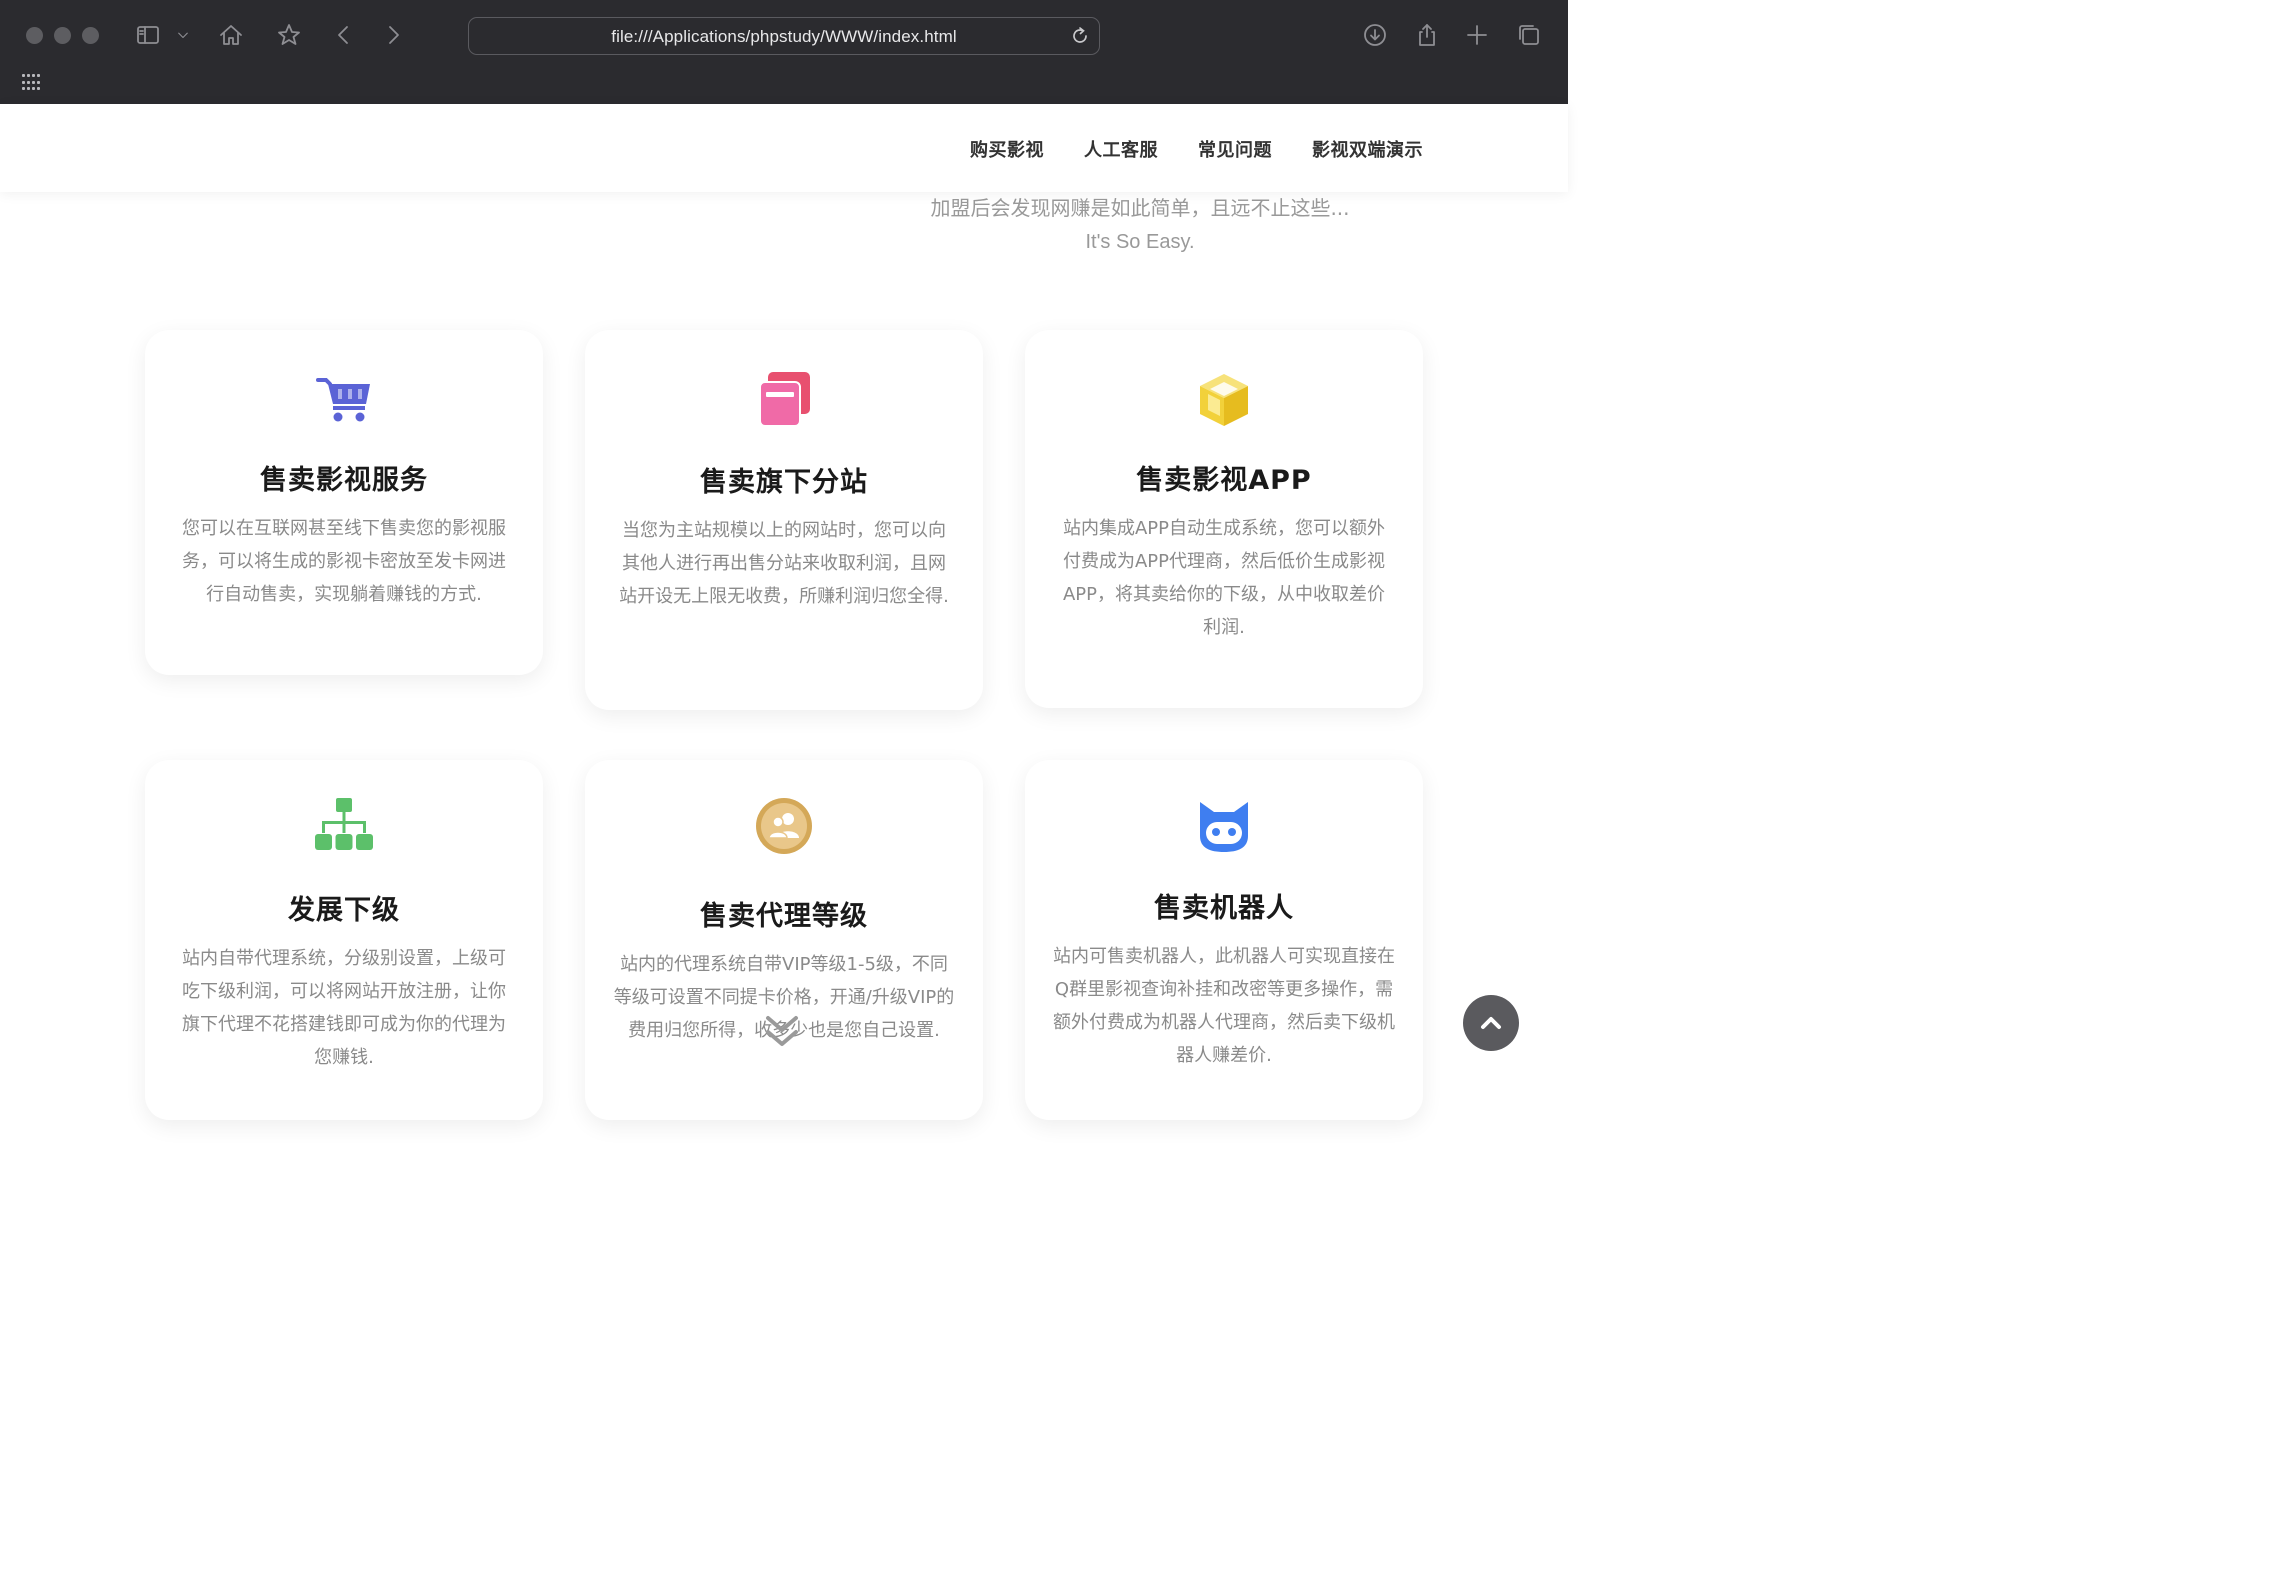 The height and width of the screenshot is (1584, 2280). Describe the element at coordinates (344, 910) in the screenshot. I see `card-title: 发展下级` at that location.